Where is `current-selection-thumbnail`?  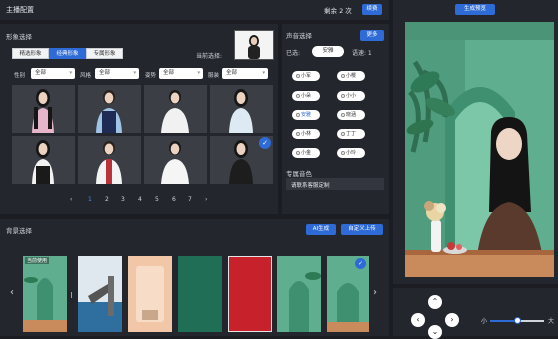 current-selection-thumbnail is located at coordinates (254, 45).